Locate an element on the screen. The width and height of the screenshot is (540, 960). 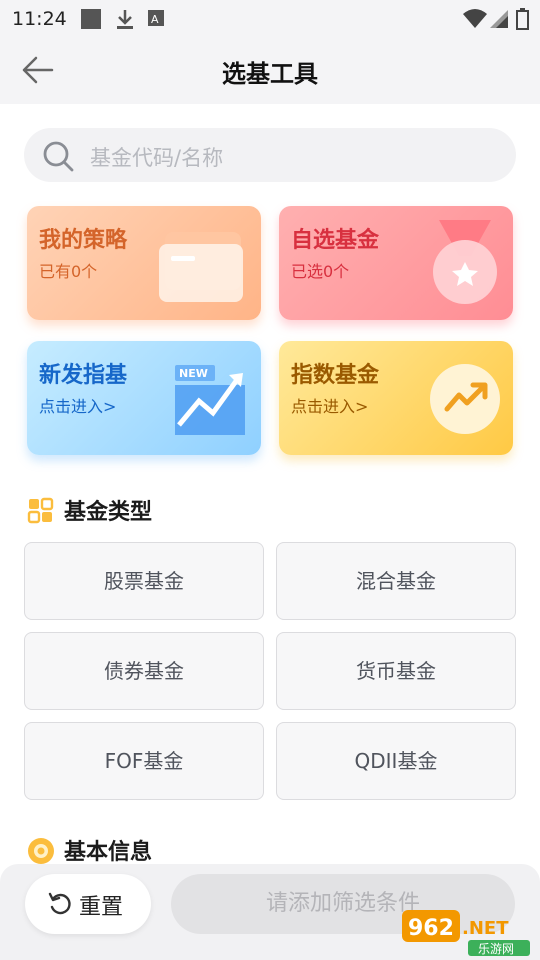
card-title: 新发指基 is located at coordinates (83, 375).